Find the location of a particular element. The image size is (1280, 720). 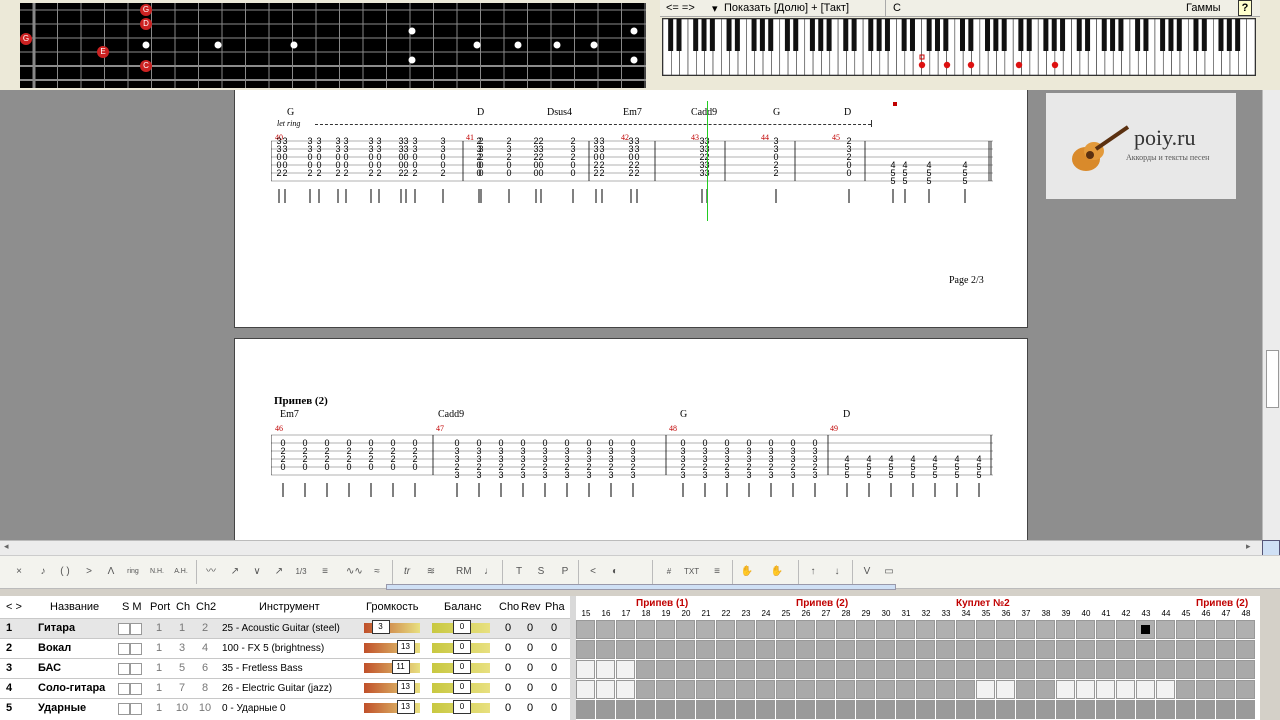

track-row: 3 БАС 1 5 6 35 - Fretless Bass 0 0 0 11 0 is located at coordinates (285, 668).